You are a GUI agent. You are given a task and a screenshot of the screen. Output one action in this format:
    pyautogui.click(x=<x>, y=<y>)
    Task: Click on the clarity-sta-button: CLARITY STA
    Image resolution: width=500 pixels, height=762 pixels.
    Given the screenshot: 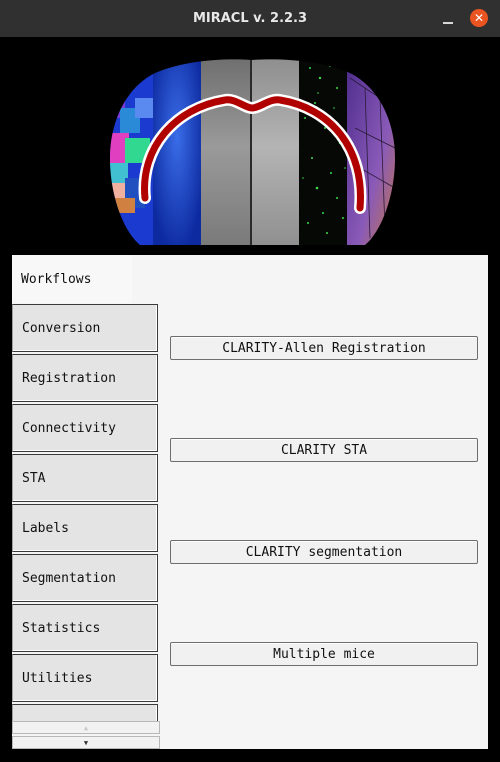 What is the action you would take?
    pyautogui.click(x=324, y=450)
    